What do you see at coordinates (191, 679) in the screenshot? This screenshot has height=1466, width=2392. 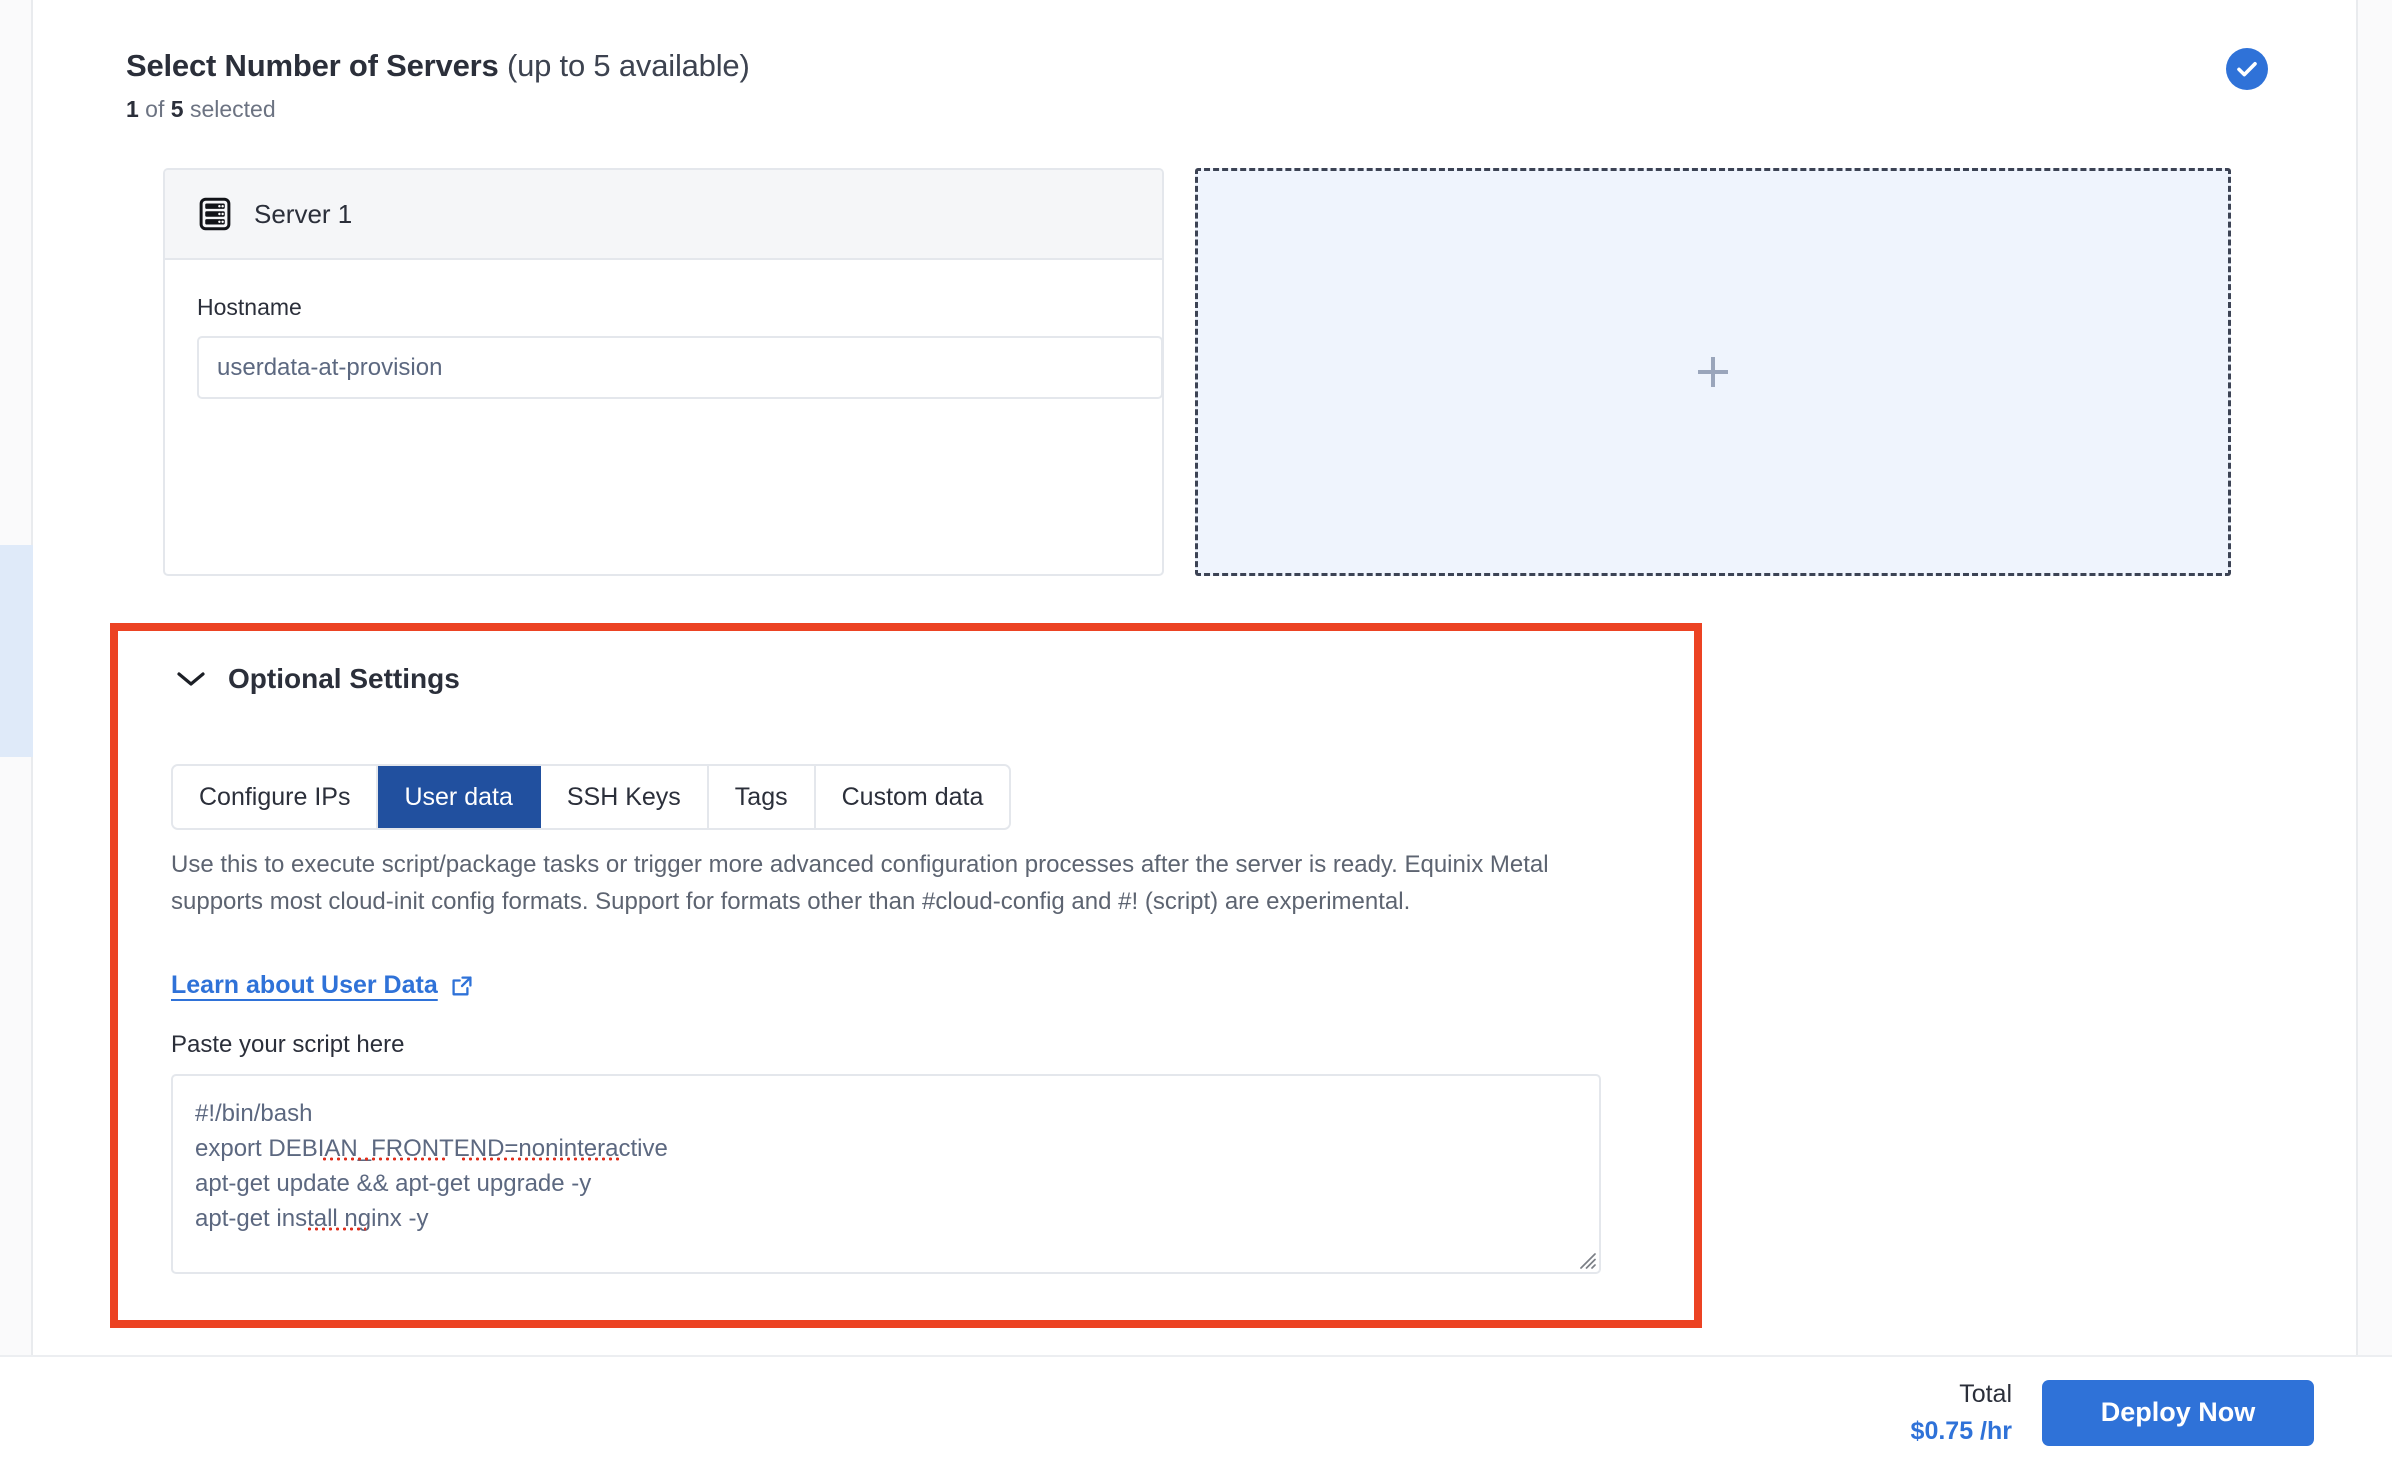 I see `chevron-down-icon` at bounding box center [191, 679].